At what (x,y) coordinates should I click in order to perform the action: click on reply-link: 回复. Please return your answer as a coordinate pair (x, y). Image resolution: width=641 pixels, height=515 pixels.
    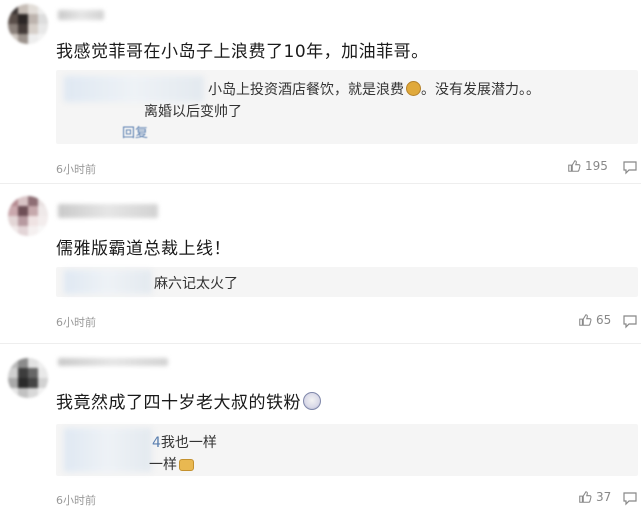
    Looking at the image, I should click on (135, 131).